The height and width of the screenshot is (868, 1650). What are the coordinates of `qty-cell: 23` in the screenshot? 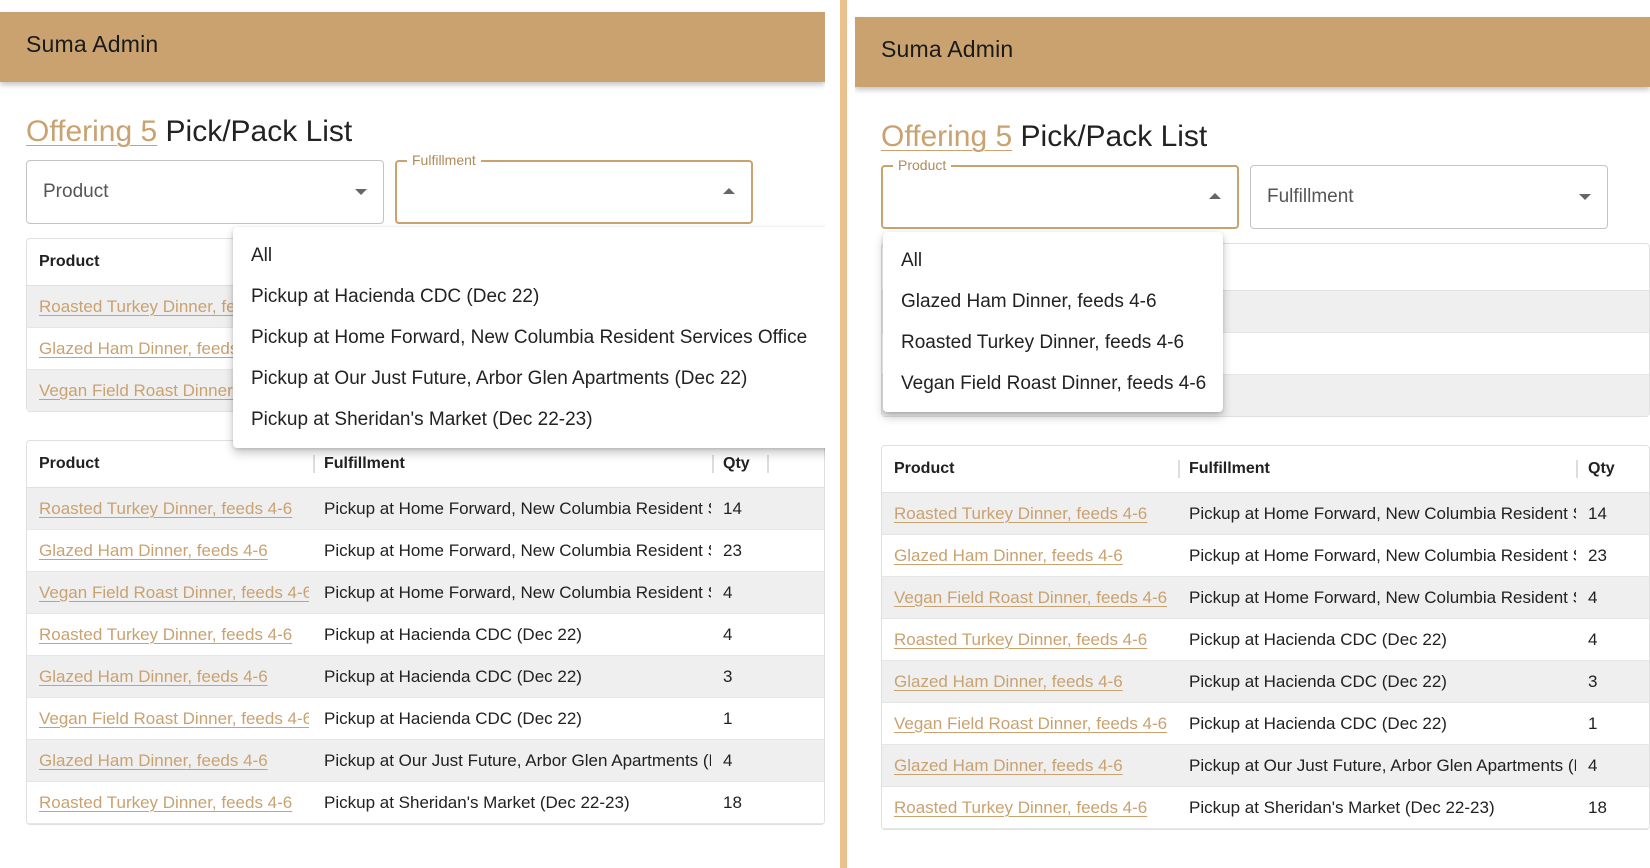 It's located at (1597, 555).